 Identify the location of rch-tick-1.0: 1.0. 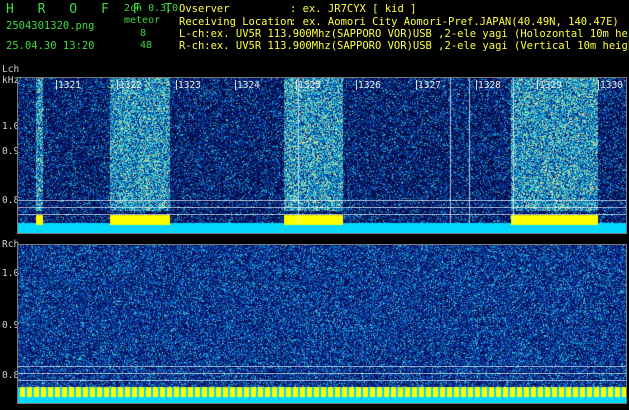
(11, 273).